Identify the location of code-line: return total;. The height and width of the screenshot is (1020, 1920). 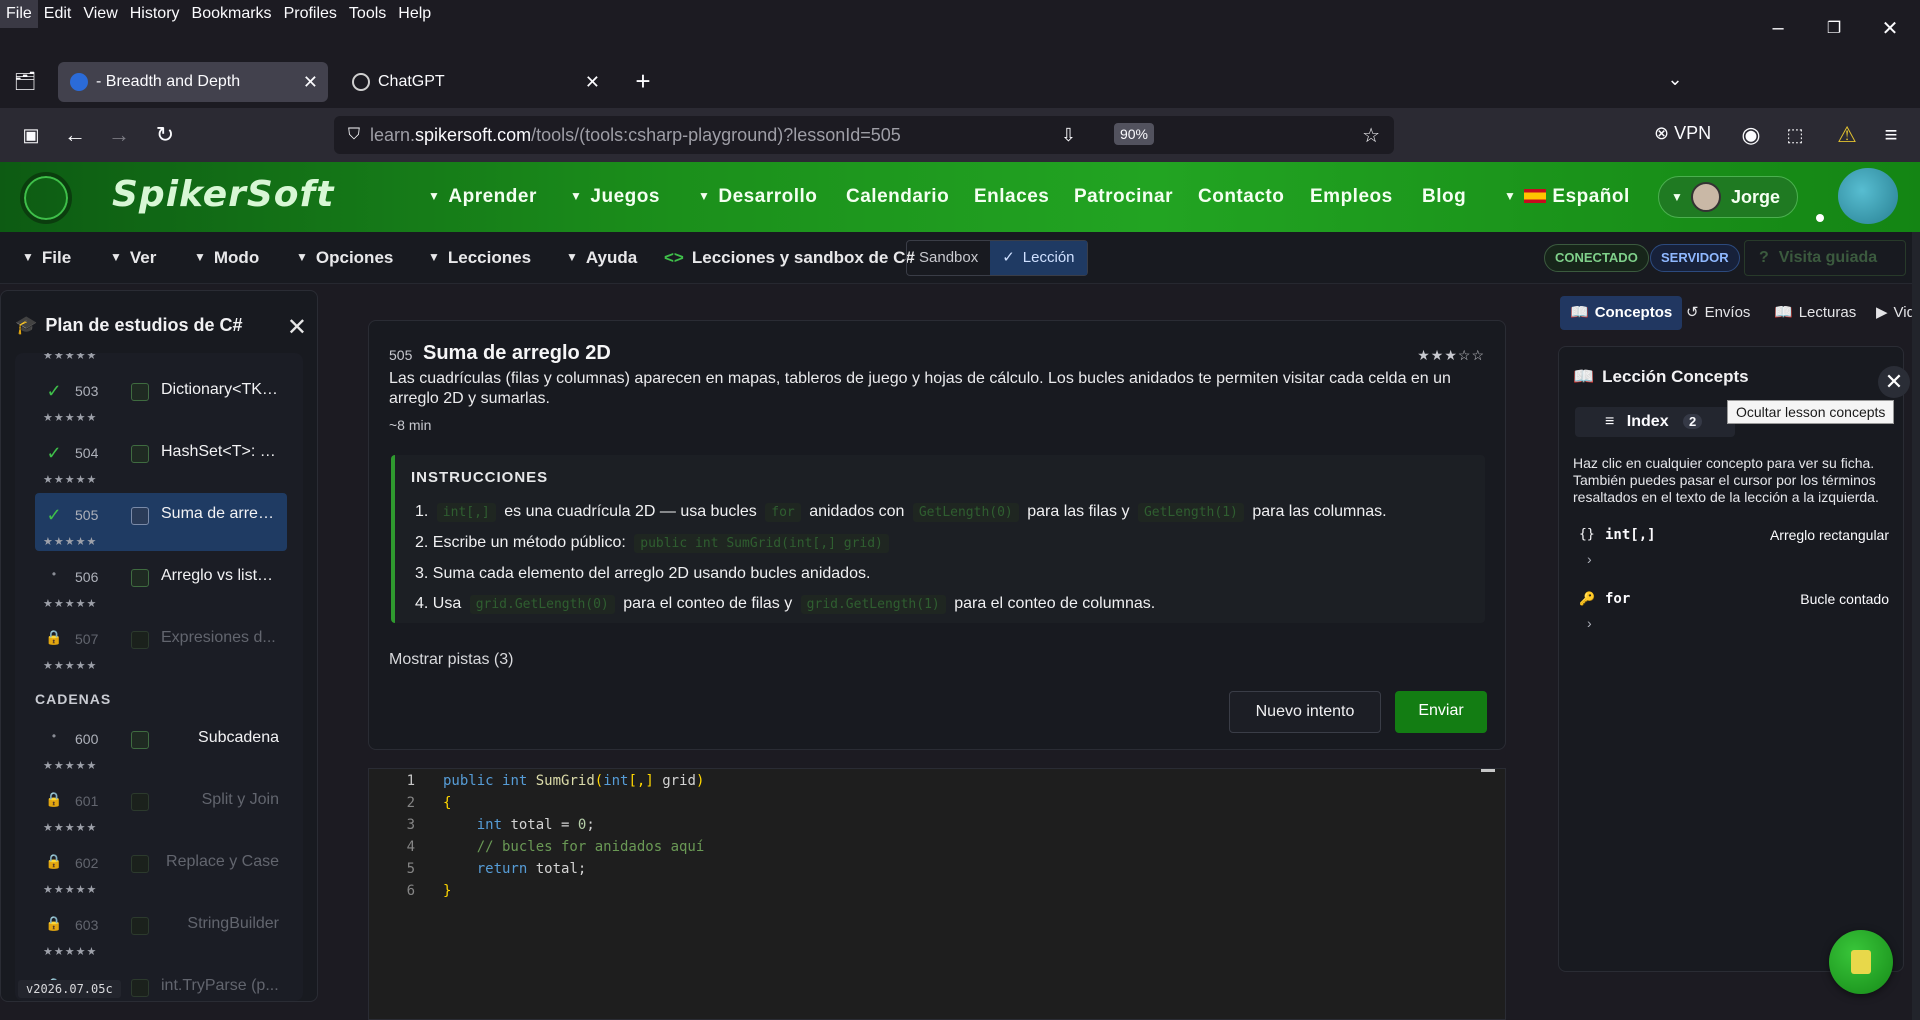
(515, 869).